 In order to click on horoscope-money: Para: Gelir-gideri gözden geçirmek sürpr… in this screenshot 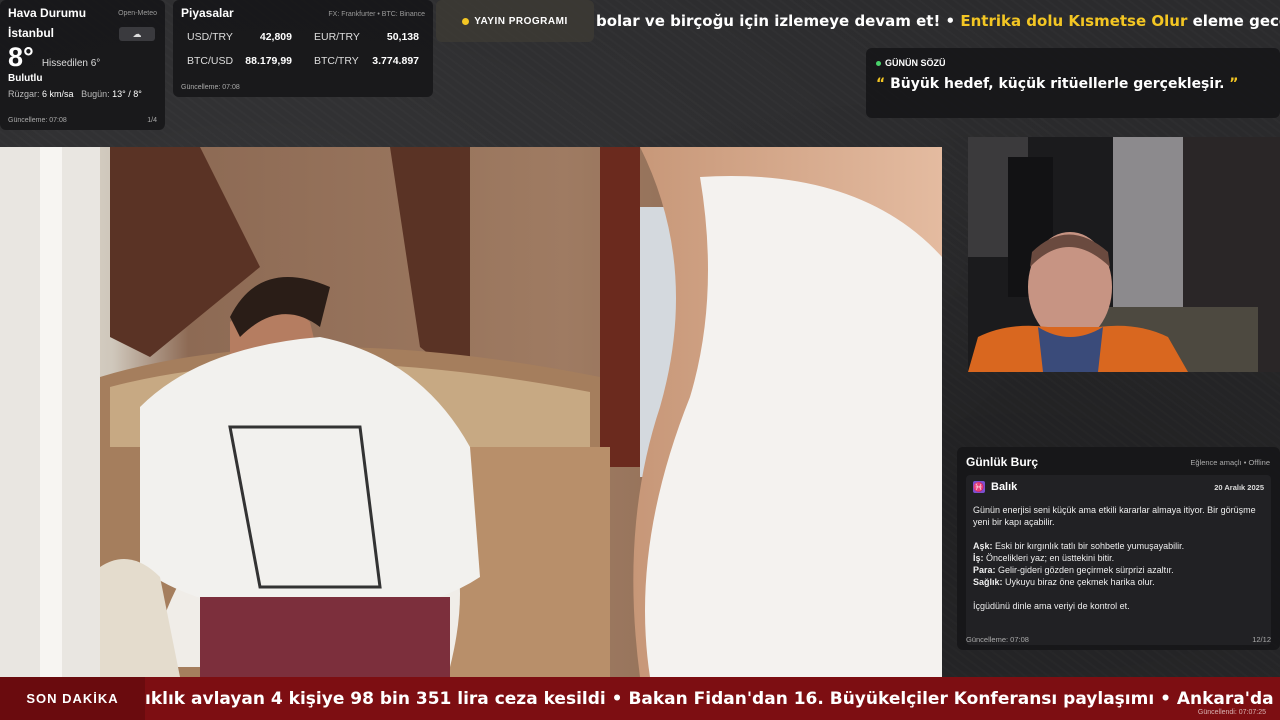, I will do `click(1118, 570)`.